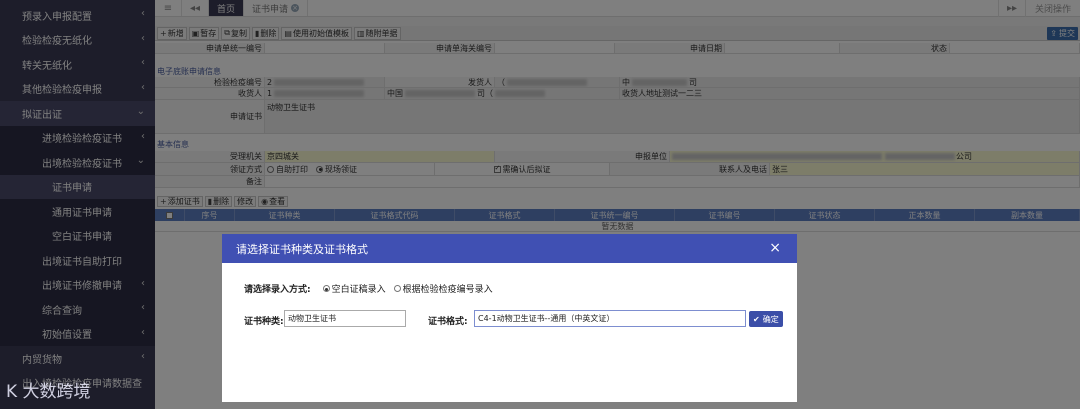 Image resolution: width=1080 pixels, height=409 pixels. What do you see at coordinates (775, 248) in the screenshot?
I see `close-icon: ×` at bounding box center [775, 248].